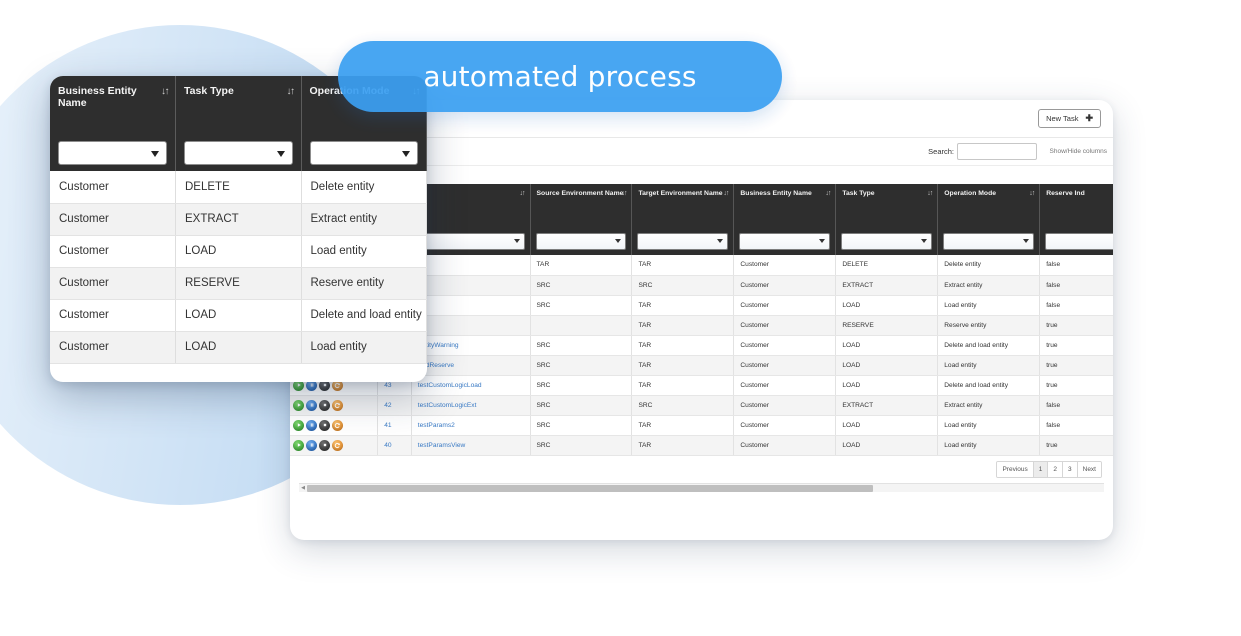  Describe the element at coordinates (776, 193) in the screenshot. I see `grid-header-label: Business Entity Name` at that location.